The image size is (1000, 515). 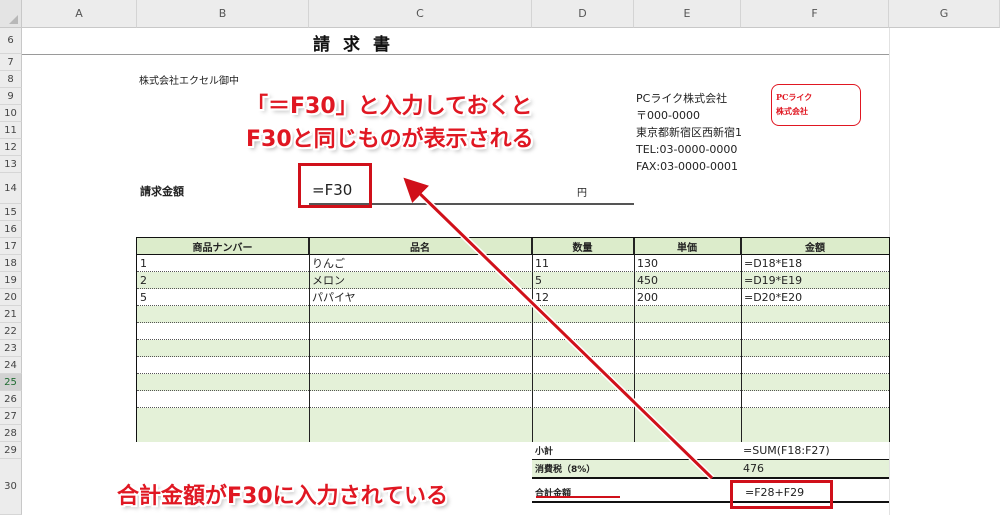 What do you see at coordinates (390, 139) in the screenshot?
I see `annotation-top-line2: F30と同じものが表示される` at bounding box center [390, 139].